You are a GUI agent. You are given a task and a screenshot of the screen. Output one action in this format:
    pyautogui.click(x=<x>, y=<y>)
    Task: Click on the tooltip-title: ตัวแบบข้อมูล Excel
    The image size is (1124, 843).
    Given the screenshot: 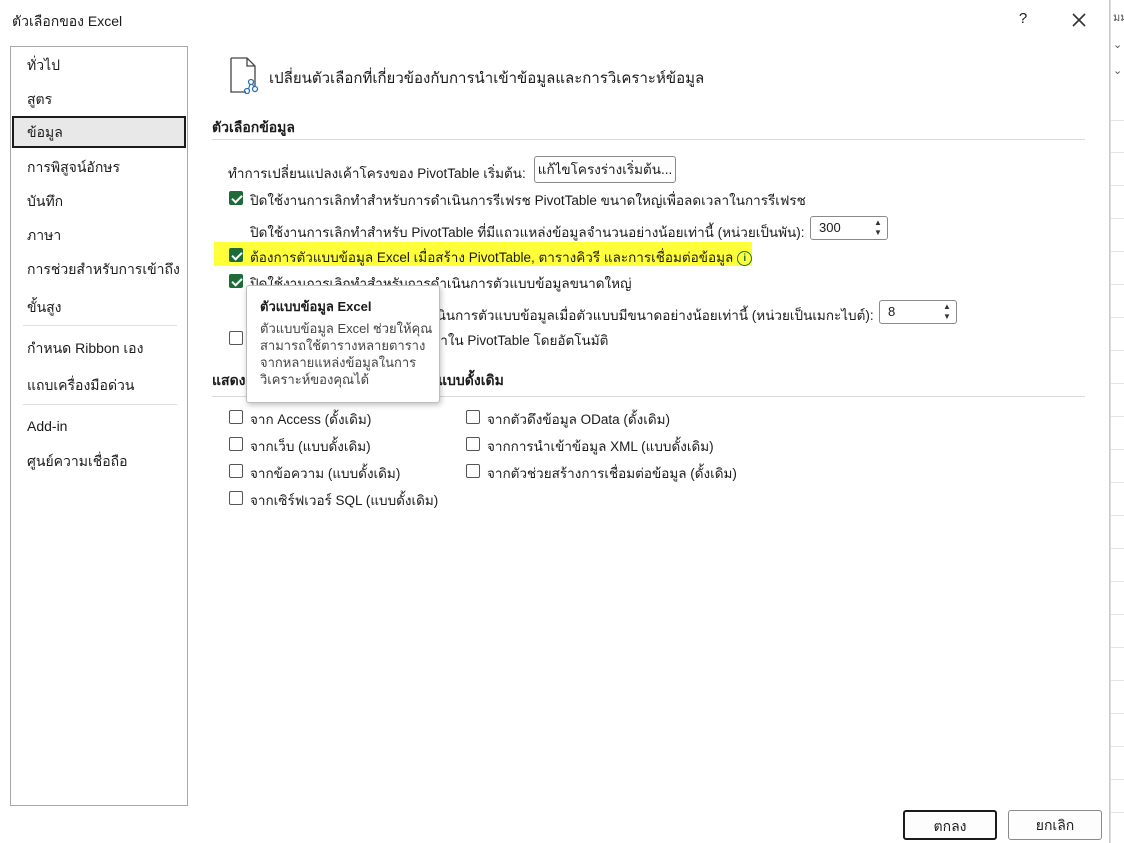 What is the action you would take?
    pyautogui.click(x=316, y=306)
    